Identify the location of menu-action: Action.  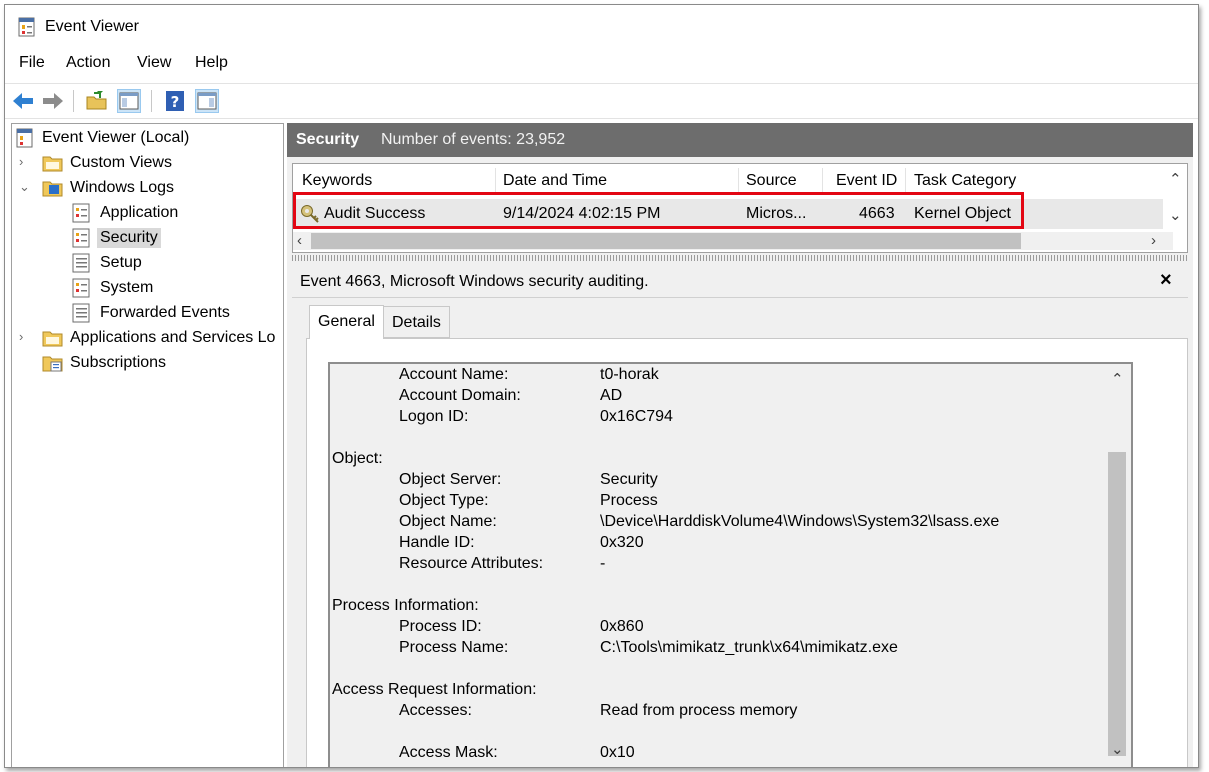
(88, 63).